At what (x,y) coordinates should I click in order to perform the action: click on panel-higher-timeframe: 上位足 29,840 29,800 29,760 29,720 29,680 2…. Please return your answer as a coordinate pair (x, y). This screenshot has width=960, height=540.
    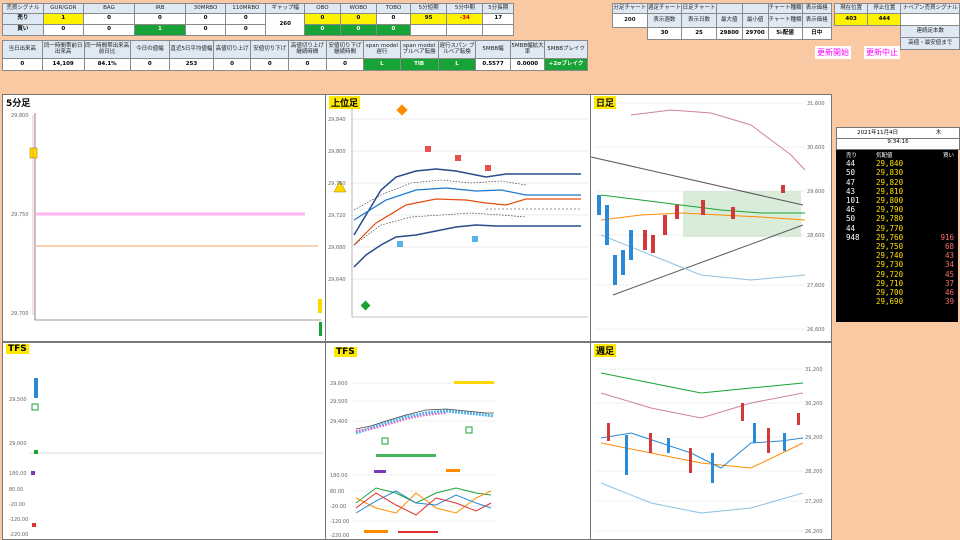
    Looking at the image, I should click on (458, 218).